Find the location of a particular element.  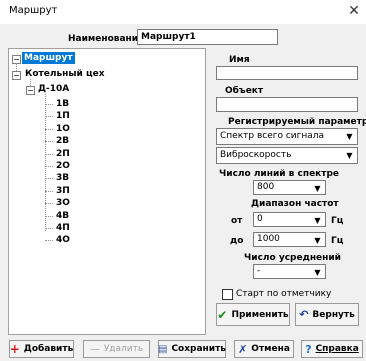

tree-node-point: 1П is located at coordinates (63, 116).